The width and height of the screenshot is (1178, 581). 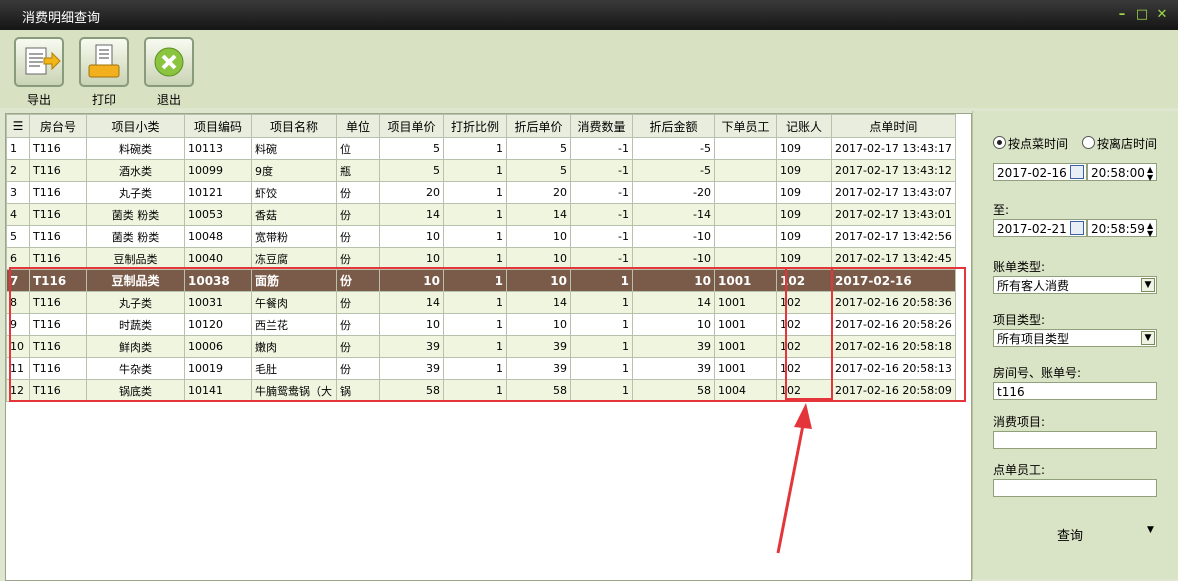 I want to click on cell-unit: 位, so click(x=358, y=148).